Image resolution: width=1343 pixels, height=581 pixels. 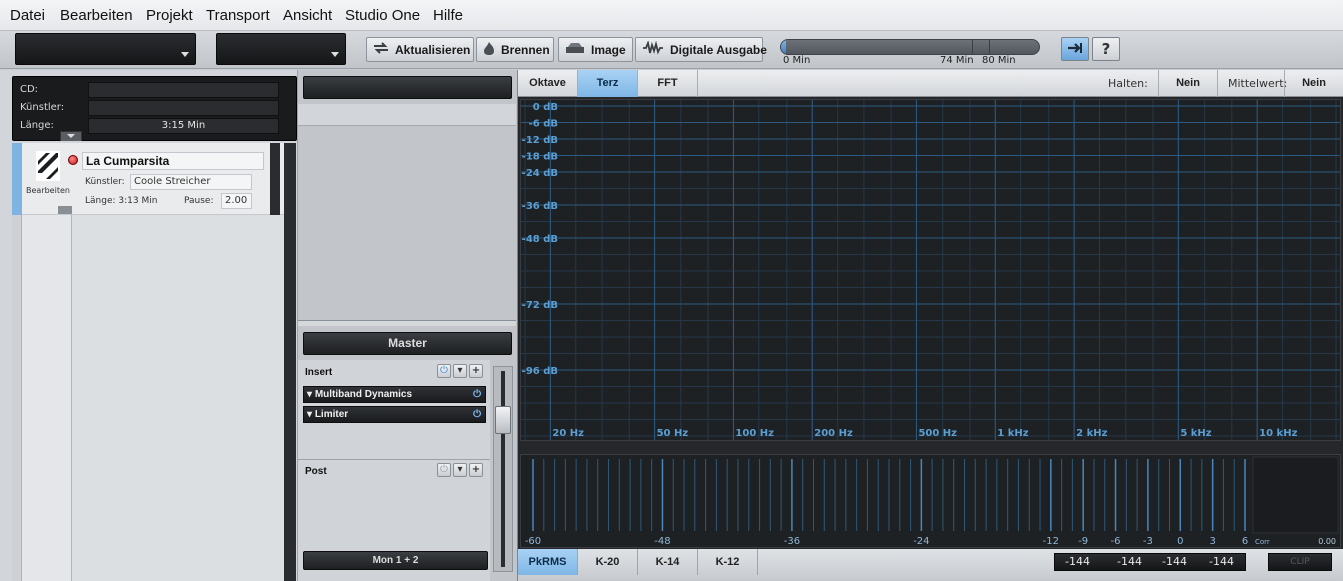 I want to click on cd-length-label: Länge:, so click(x=37, y=125).